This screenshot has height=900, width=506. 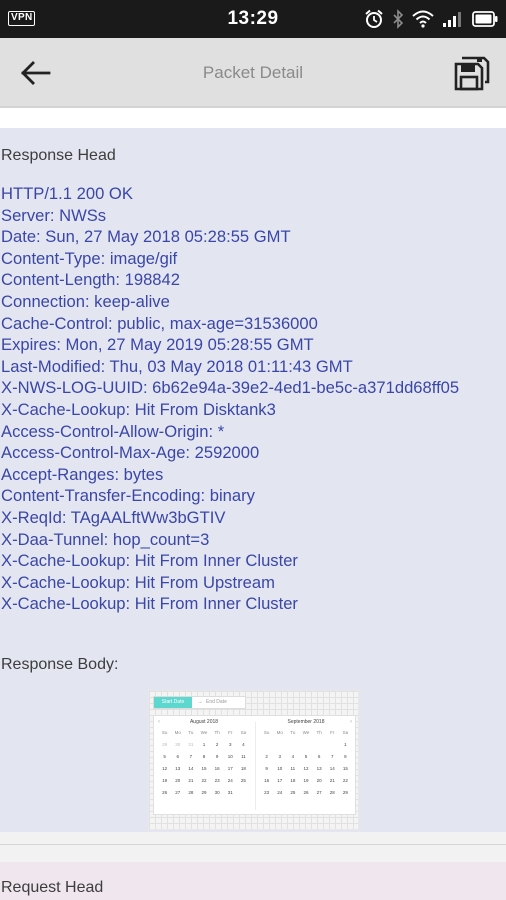 I want to click on response-header-line: X-Cache-Lookup: Hit From Disktank3, so click(x=138, y=409).